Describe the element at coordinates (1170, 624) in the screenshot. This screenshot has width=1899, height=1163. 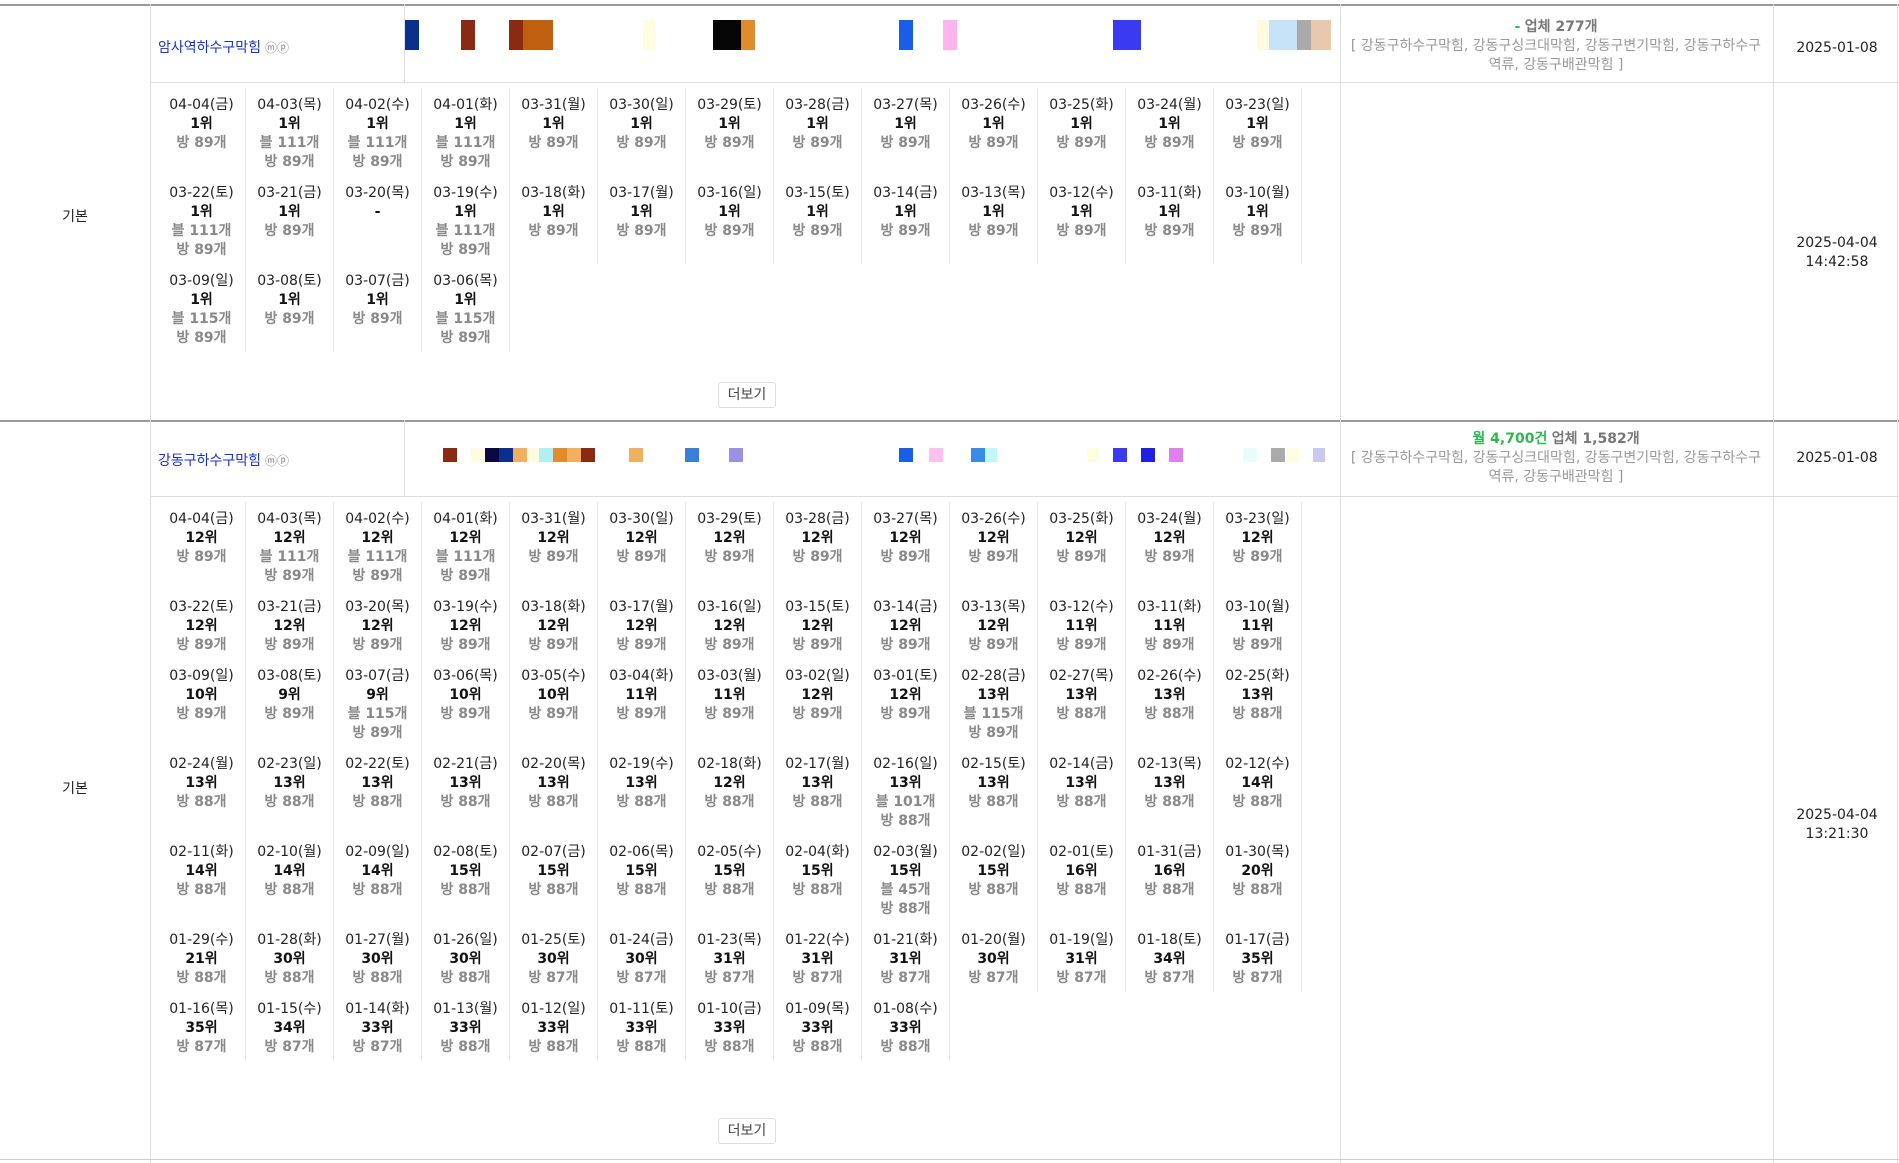
I see `day-rank-cell: 03-11(화) 11위 방 89개` at that location.